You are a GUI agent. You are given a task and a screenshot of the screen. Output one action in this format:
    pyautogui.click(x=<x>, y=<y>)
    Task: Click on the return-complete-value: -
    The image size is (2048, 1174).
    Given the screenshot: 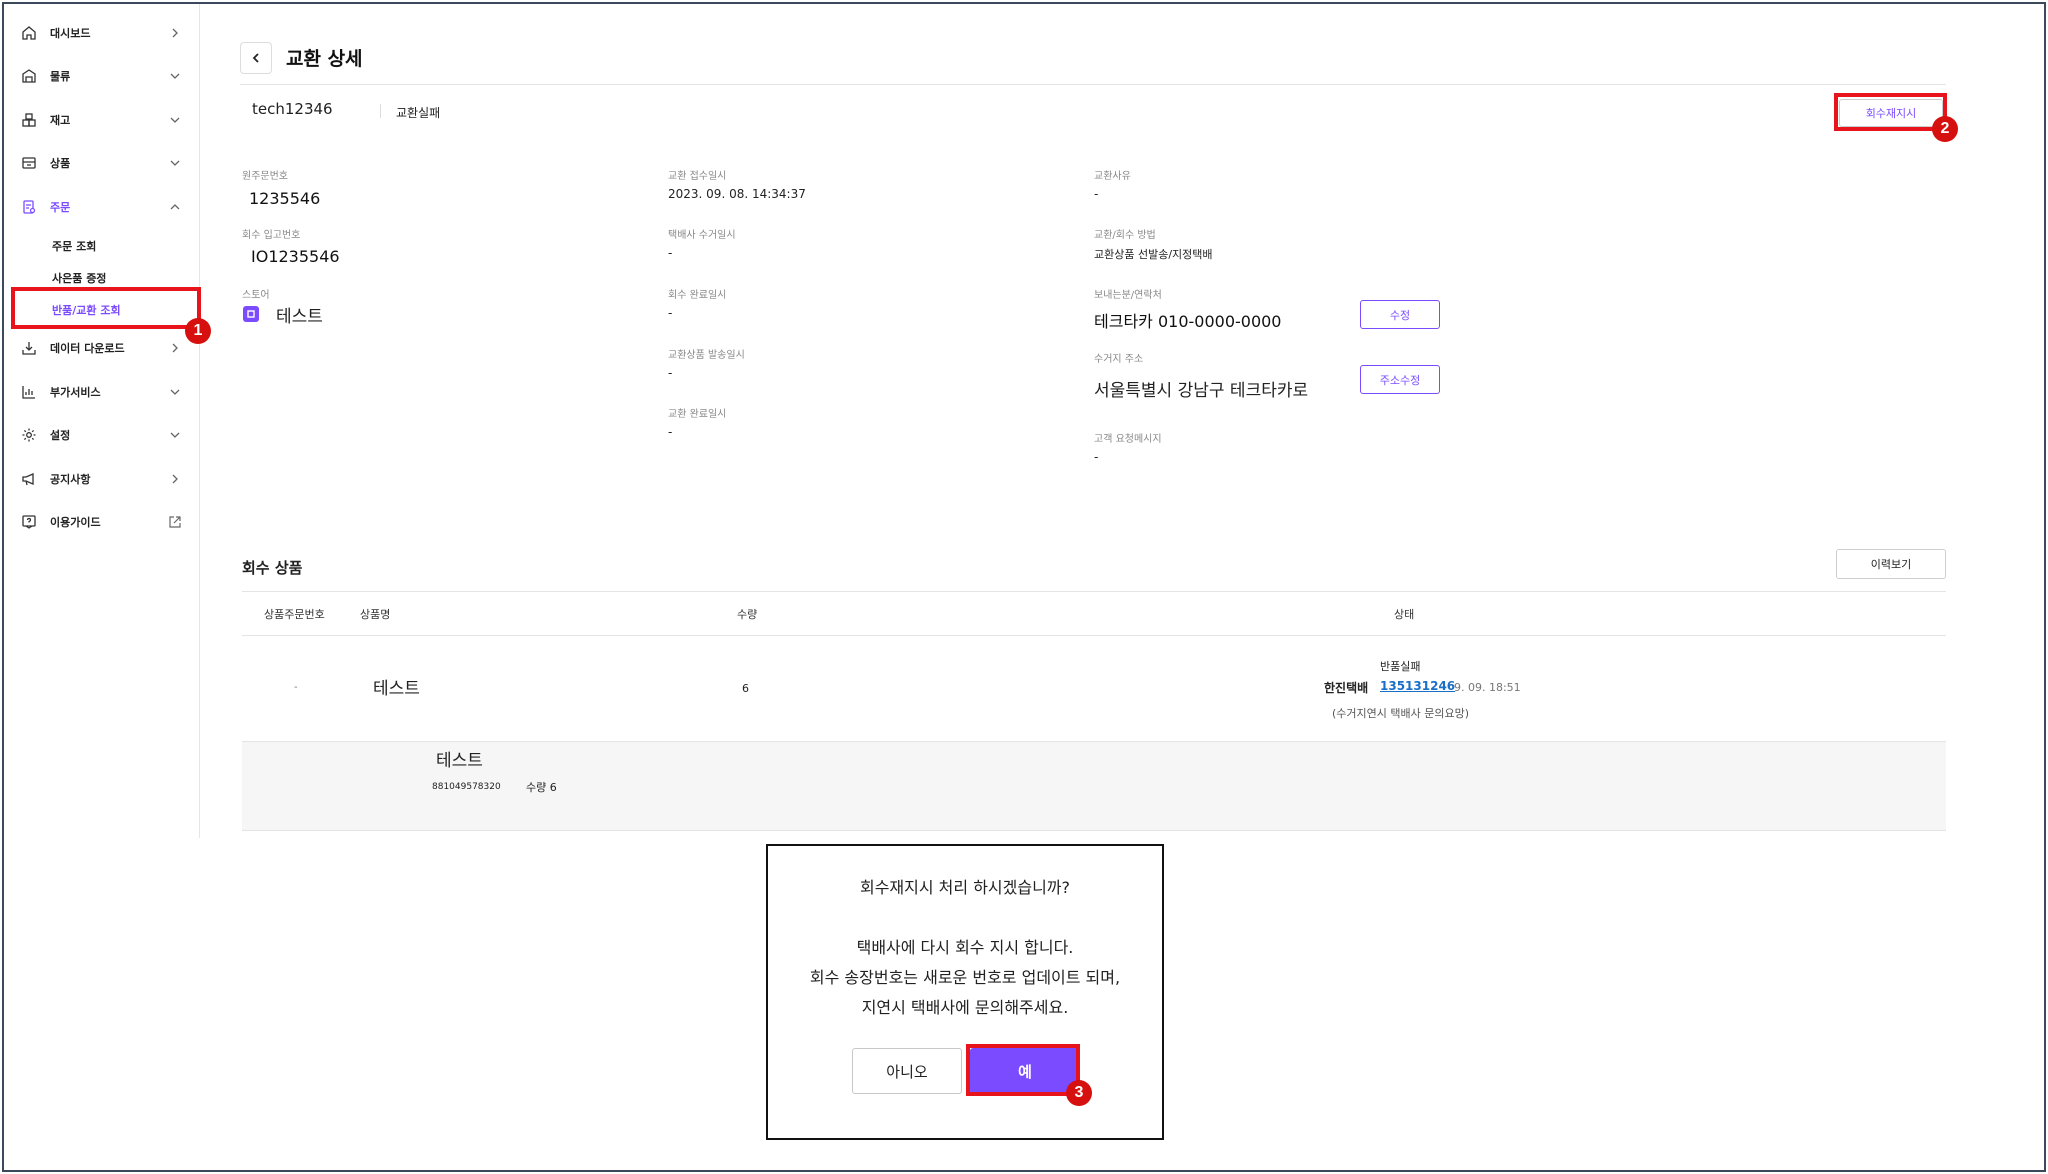 What is the action you would take?
    pyautogui.click(x=670, y=313)
    